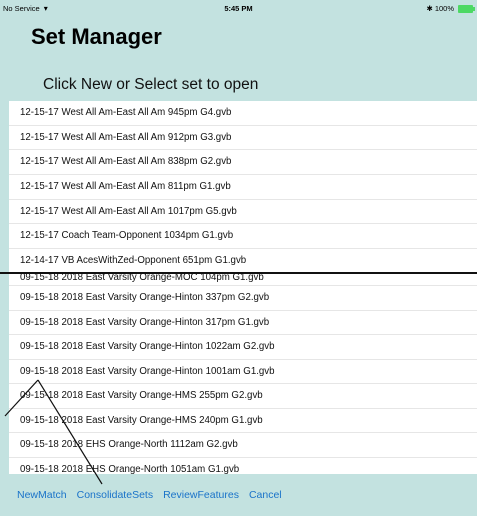 Image resolution: width=477 pixels, height=516 pixels. Describe the element at coordinates (466, 8) in the screenshot. I see `battery-icon` at that location.